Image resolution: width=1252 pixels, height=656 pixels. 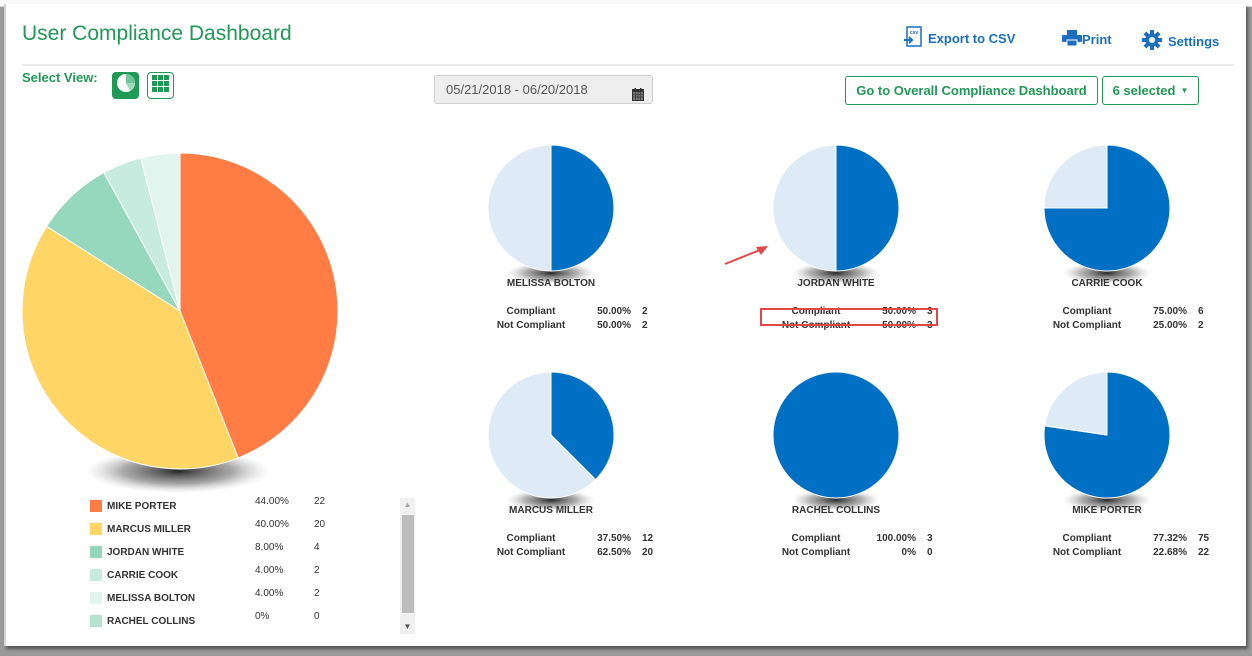 I want to click on grid-view-button, so click(x=160, y=85).